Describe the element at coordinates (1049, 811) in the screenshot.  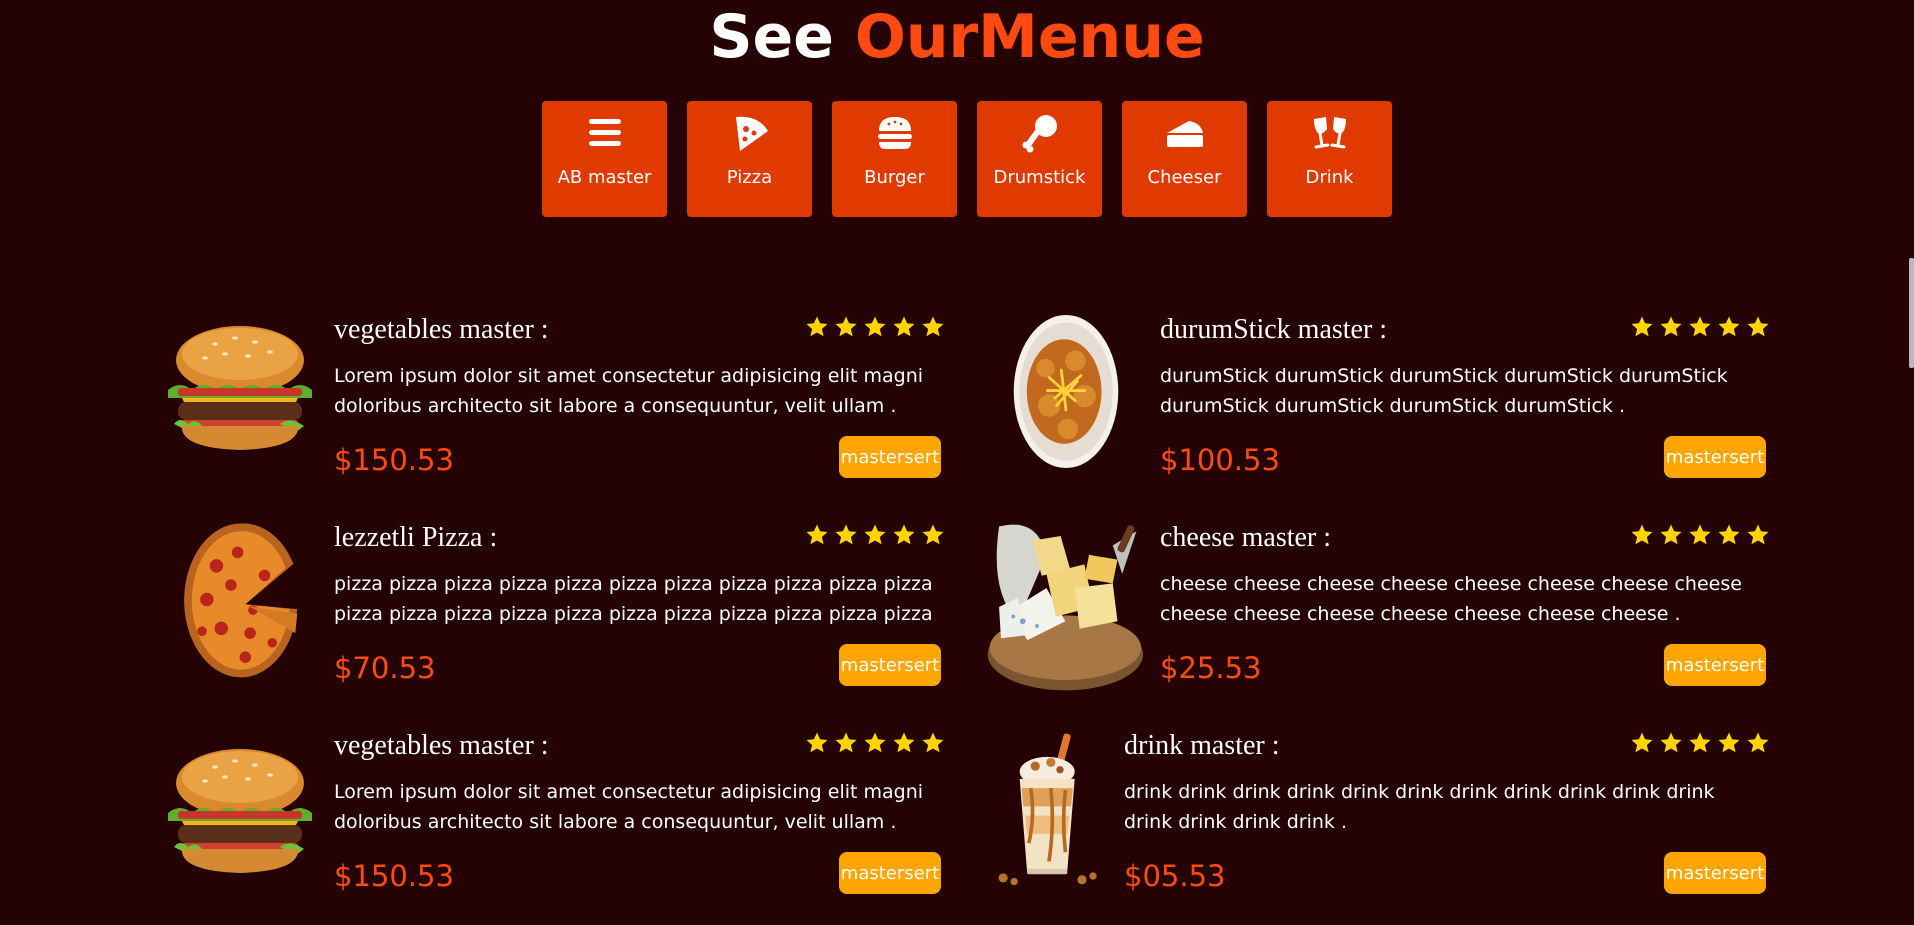
I see `milkshake-image` at that location.